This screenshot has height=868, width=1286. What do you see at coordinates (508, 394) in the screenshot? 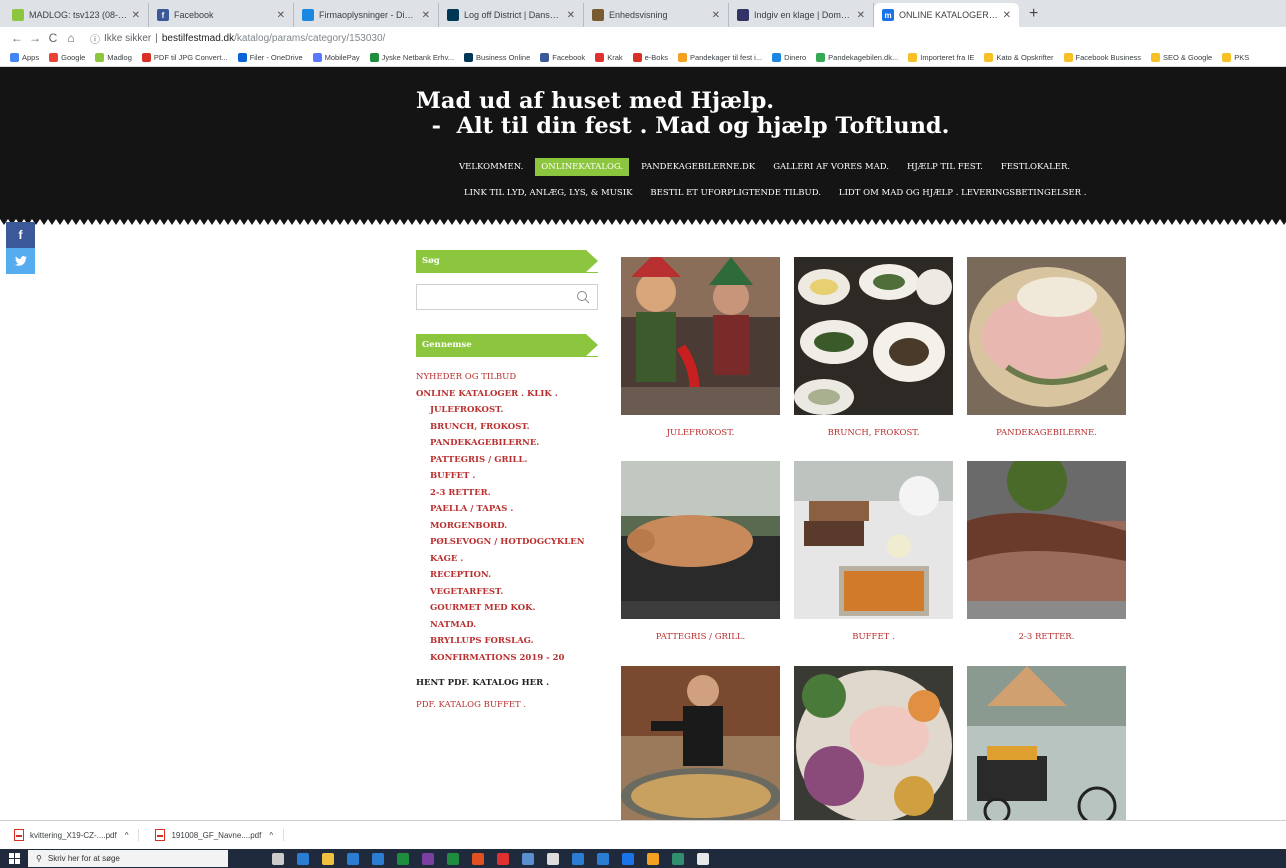
I see `category-link: ONLINE KATALOGER . KLIK .` at bounding box center [508, 394].